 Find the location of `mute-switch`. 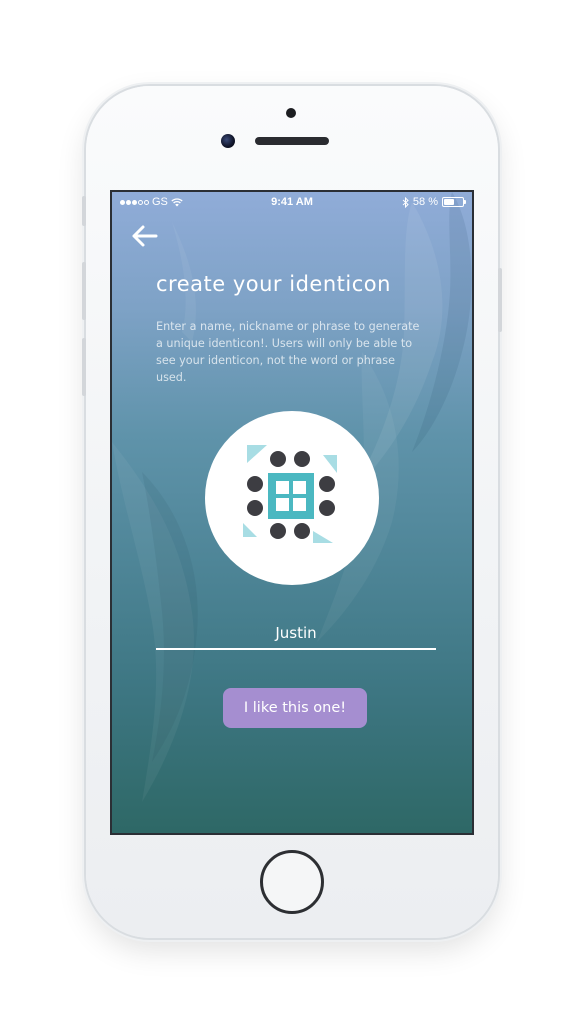

mute-switch is located at coordinates (84, 211).